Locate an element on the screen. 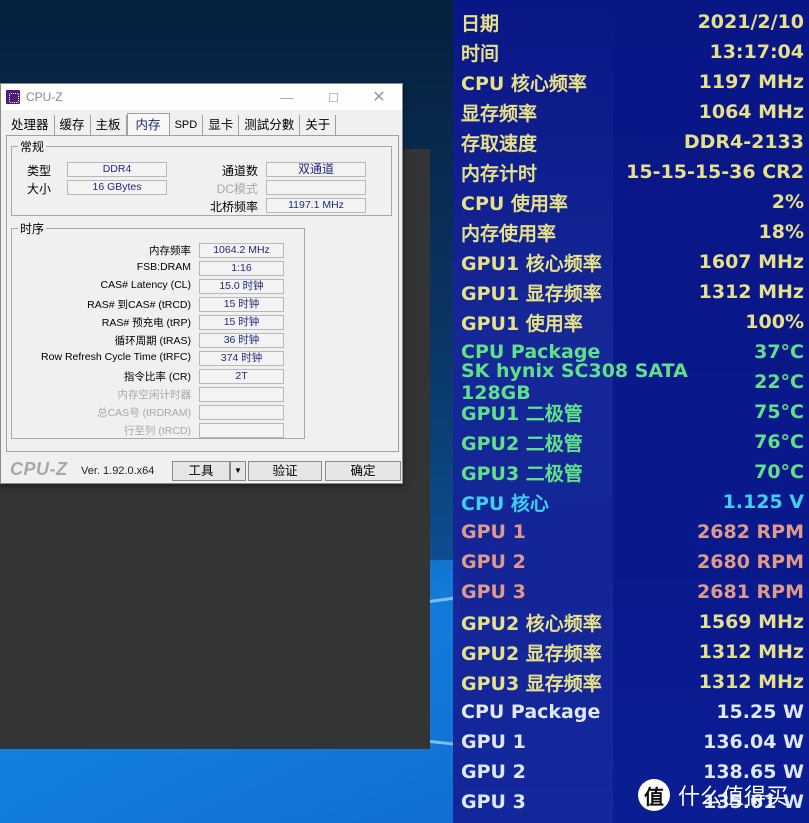 The width and height of the screenshot is (809, 823). osd-row: GPU3 二极管 70°C is located at coordinates (632, 472).